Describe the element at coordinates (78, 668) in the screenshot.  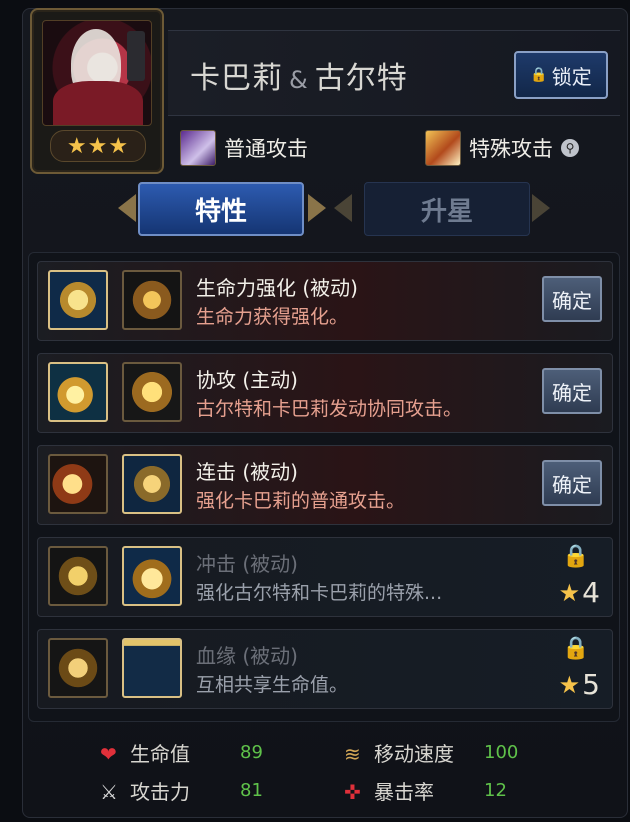
I see `spirit-icon` at that location.